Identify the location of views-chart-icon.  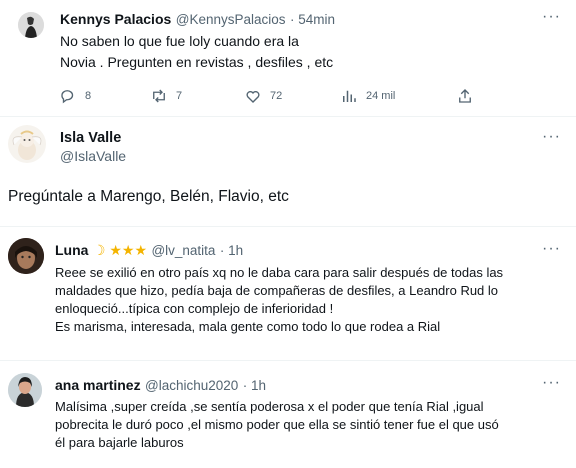
(349, 96).